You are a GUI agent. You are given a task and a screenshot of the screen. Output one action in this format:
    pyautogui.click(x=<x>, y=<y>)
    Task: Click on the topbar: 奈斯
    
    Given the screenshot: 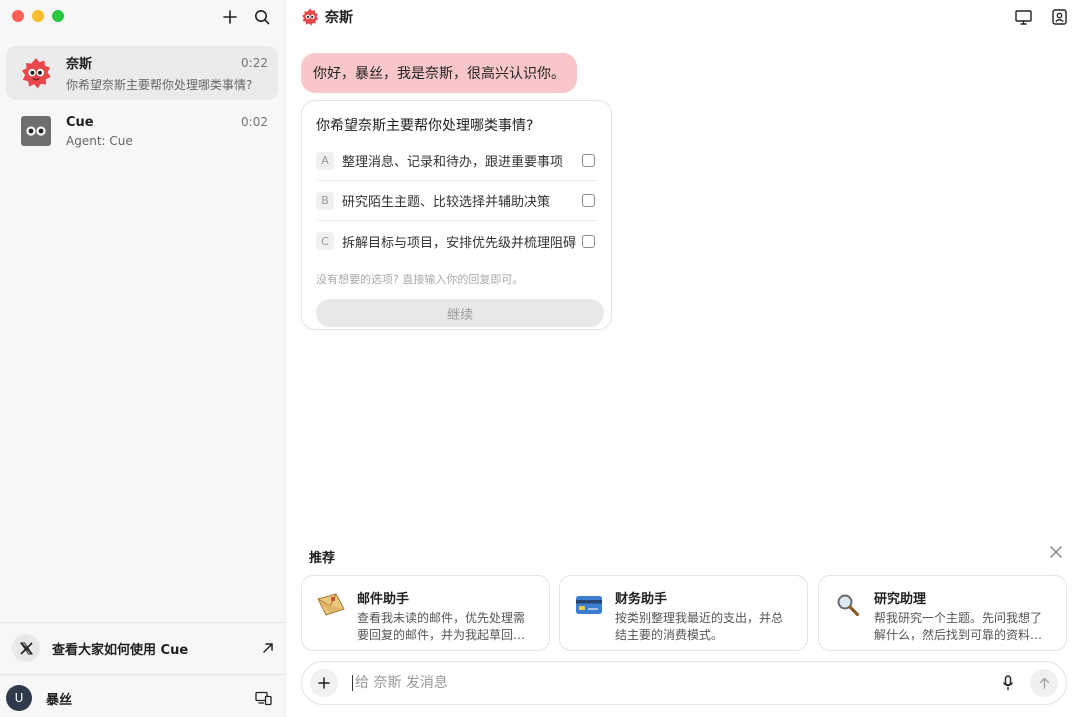 What is the action you would take?
    pyautogui.click(x=683, y=17)
    